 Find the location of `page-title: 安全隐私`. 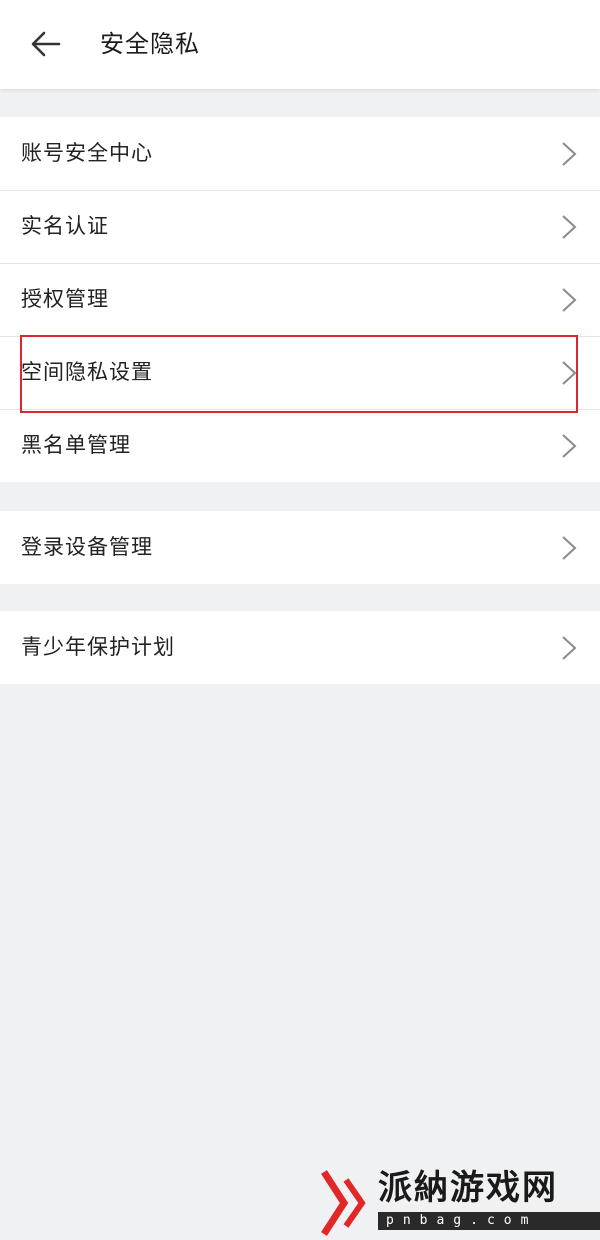

page-title: 安全隐私 is located at coordinates (150, 44).